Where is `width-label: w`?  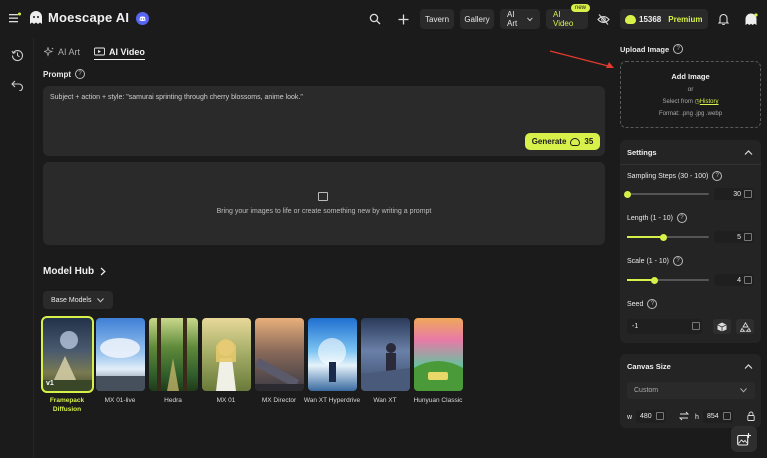
width-label: w is located at coordinates (630, 417).